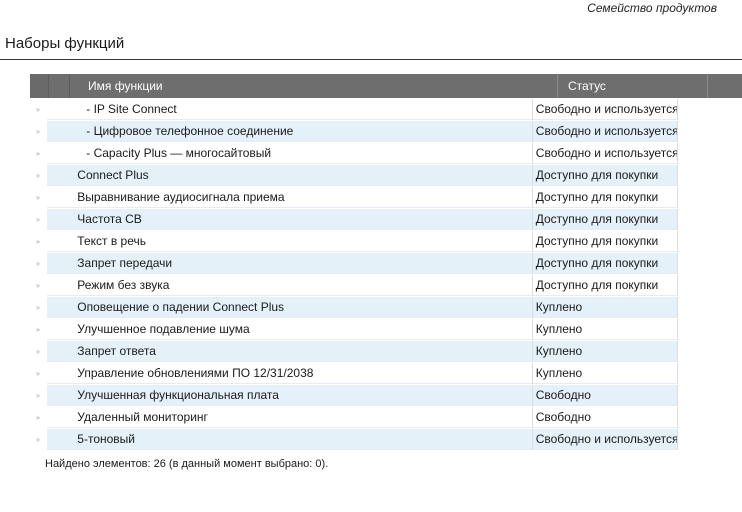 This screenshot has width=742, height=512. I want to click on column-header-status: Статус, so click(633, 86).